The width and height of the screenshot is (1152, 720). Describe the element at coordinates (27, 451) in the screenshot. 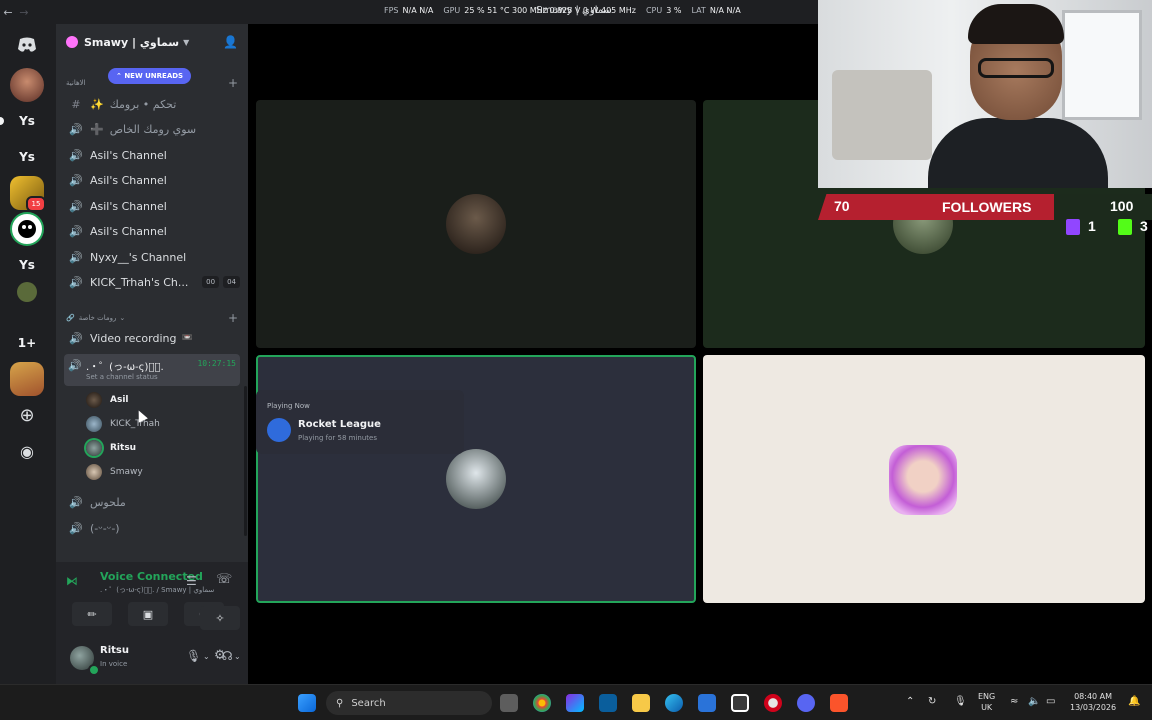

I see `discover-icon: ◉` at that location.